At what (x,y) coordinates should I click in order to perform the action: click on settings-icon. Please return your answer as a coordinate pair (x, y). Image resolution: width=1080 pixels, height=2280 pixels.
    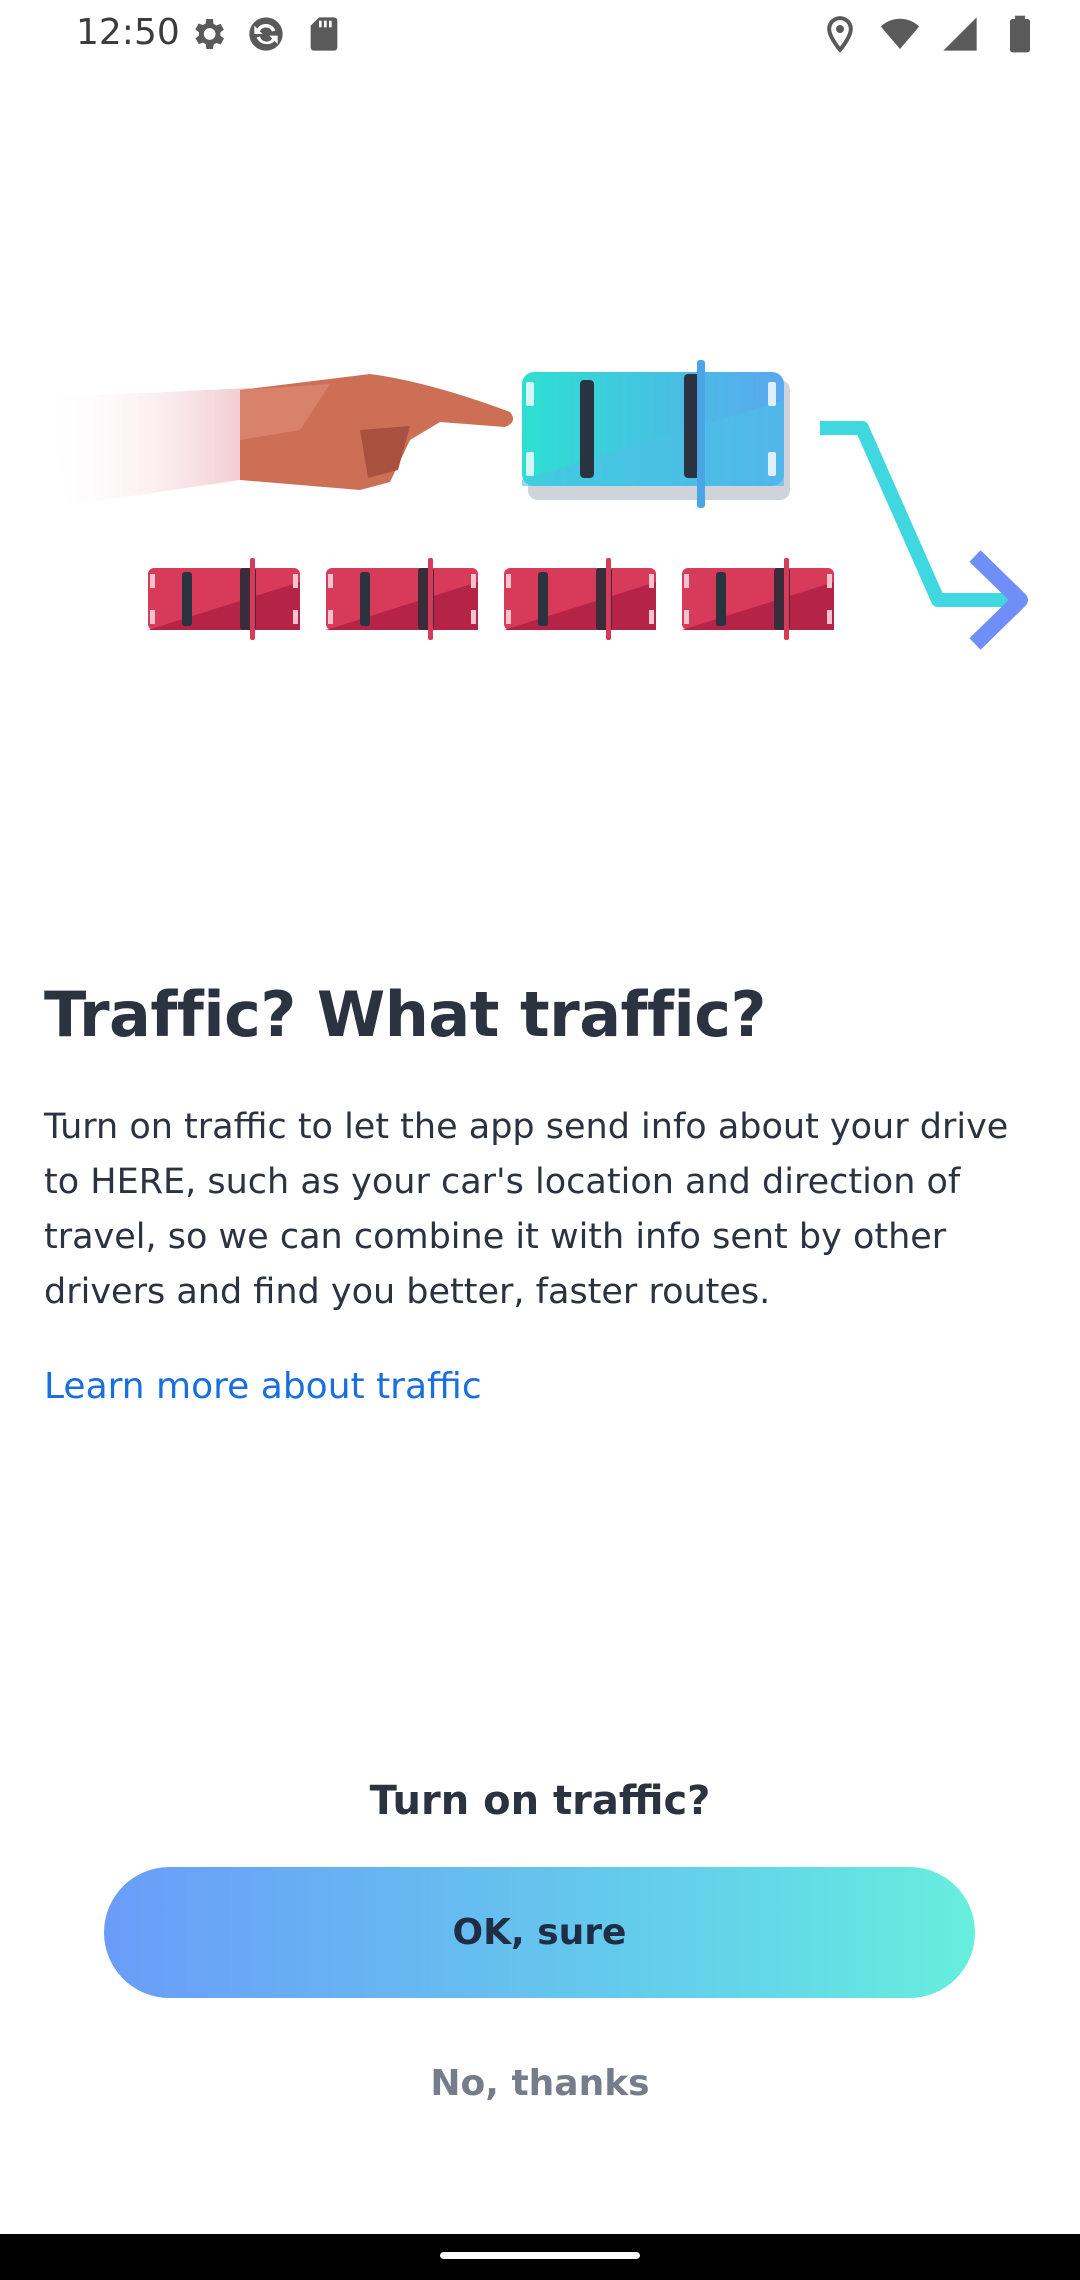
    Looking at the image, I should click on (209, 34).